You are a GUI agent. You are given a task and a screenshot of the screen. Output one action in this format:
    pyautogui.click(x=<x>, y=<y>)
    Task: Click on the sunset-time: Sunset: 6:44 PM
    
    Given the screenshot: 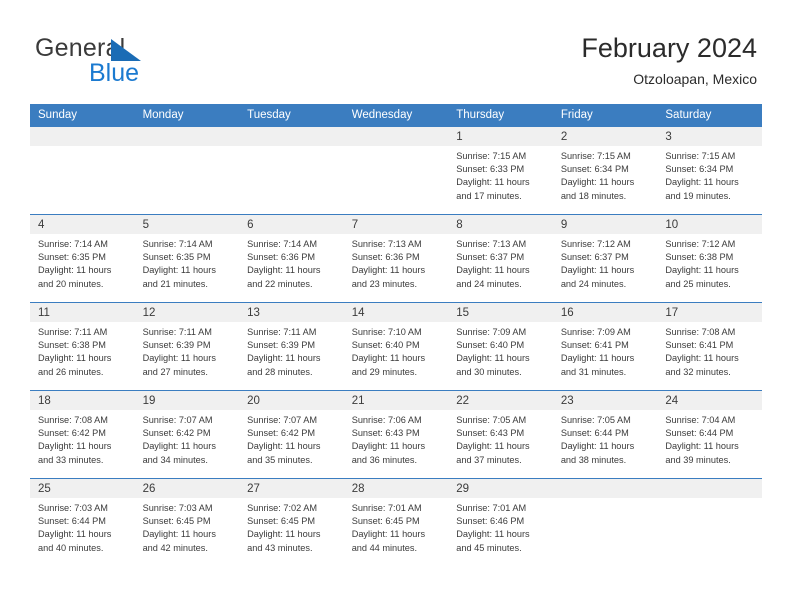 What is the action you would take?
    pyautogui.click(x=72, y=521)
    